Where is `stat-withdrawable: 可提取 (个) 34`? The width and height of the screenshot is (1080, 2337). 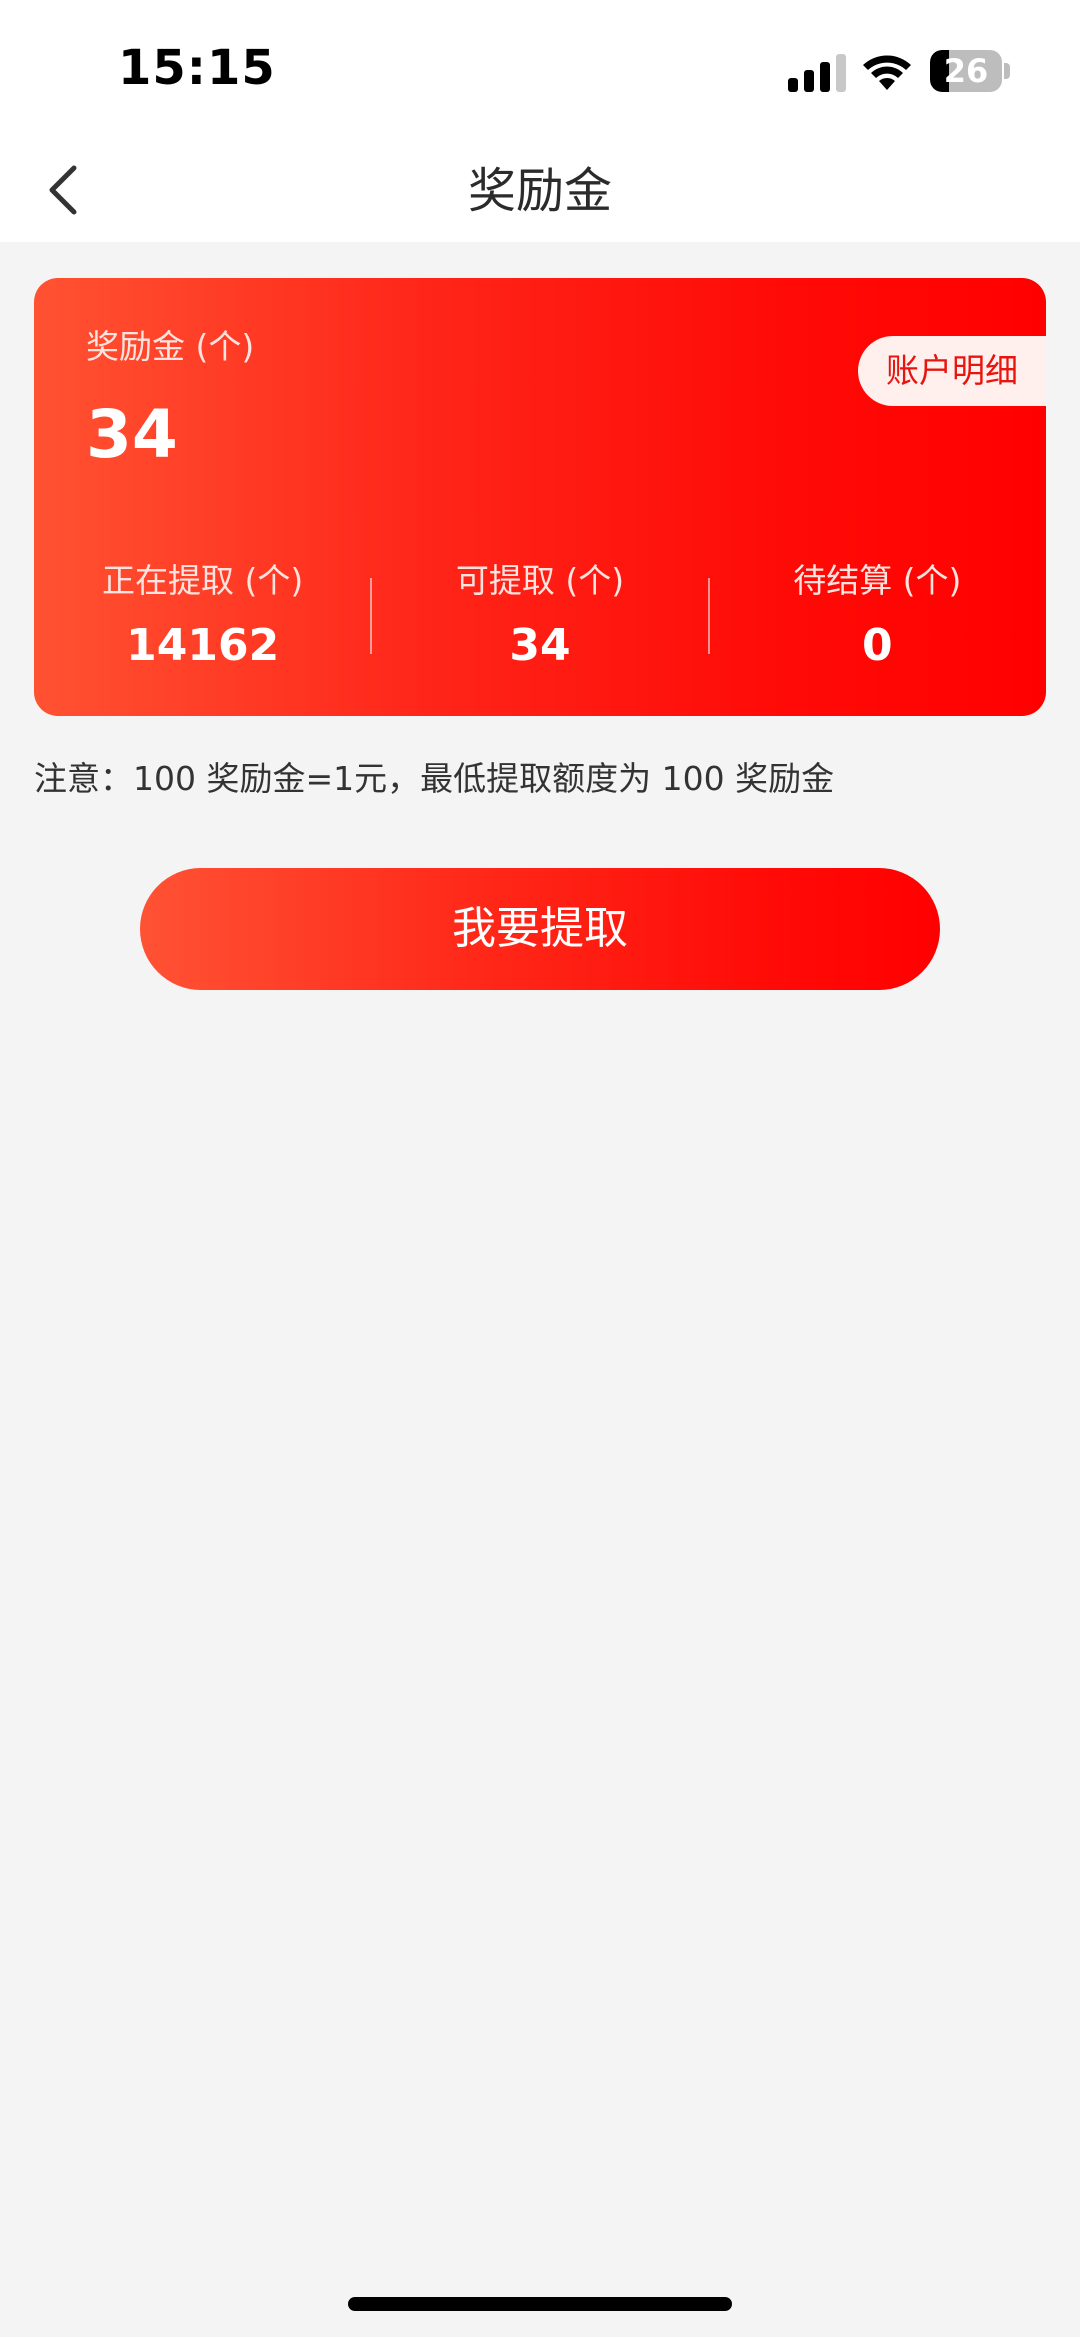 stat-withdrawable: 可提取 (个) 34 is located at coordinates (539, 614).